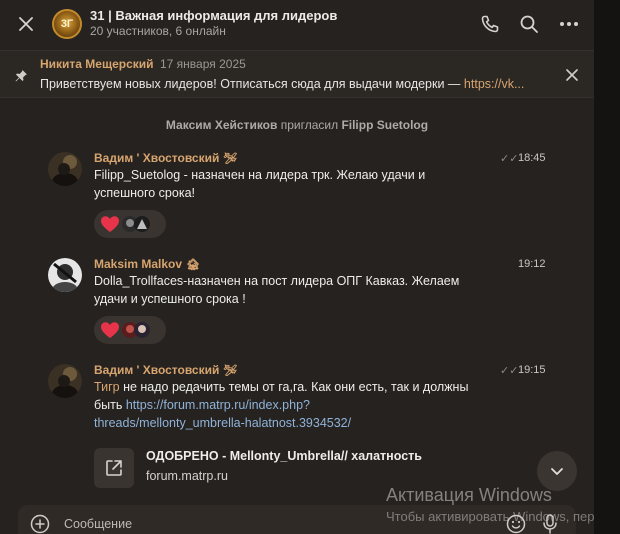 The width and height of the screenshot is (620, 534). What do you see at coordinates (67, 24) in the screenshot?
I see `group-avatar: 3Г` at bounding box center [67, 24].